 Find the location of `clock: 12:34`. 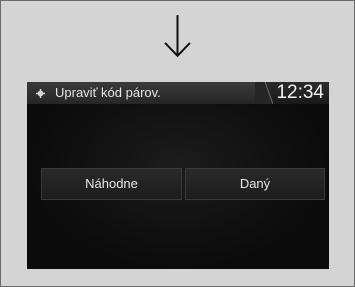

clock: 12:34 is located at coordinates (300, 92).